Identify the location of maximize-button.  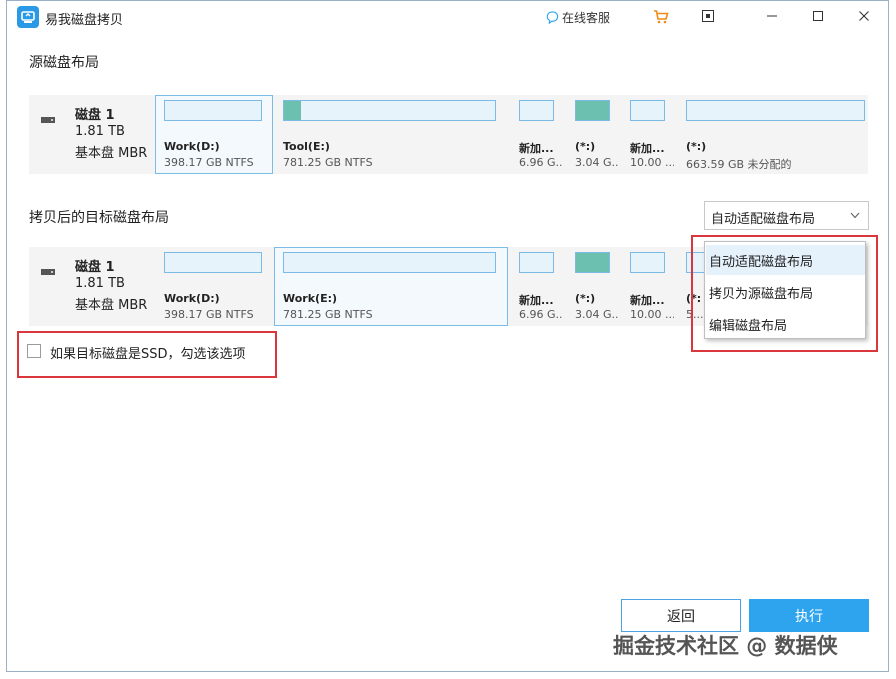
(818, 16).